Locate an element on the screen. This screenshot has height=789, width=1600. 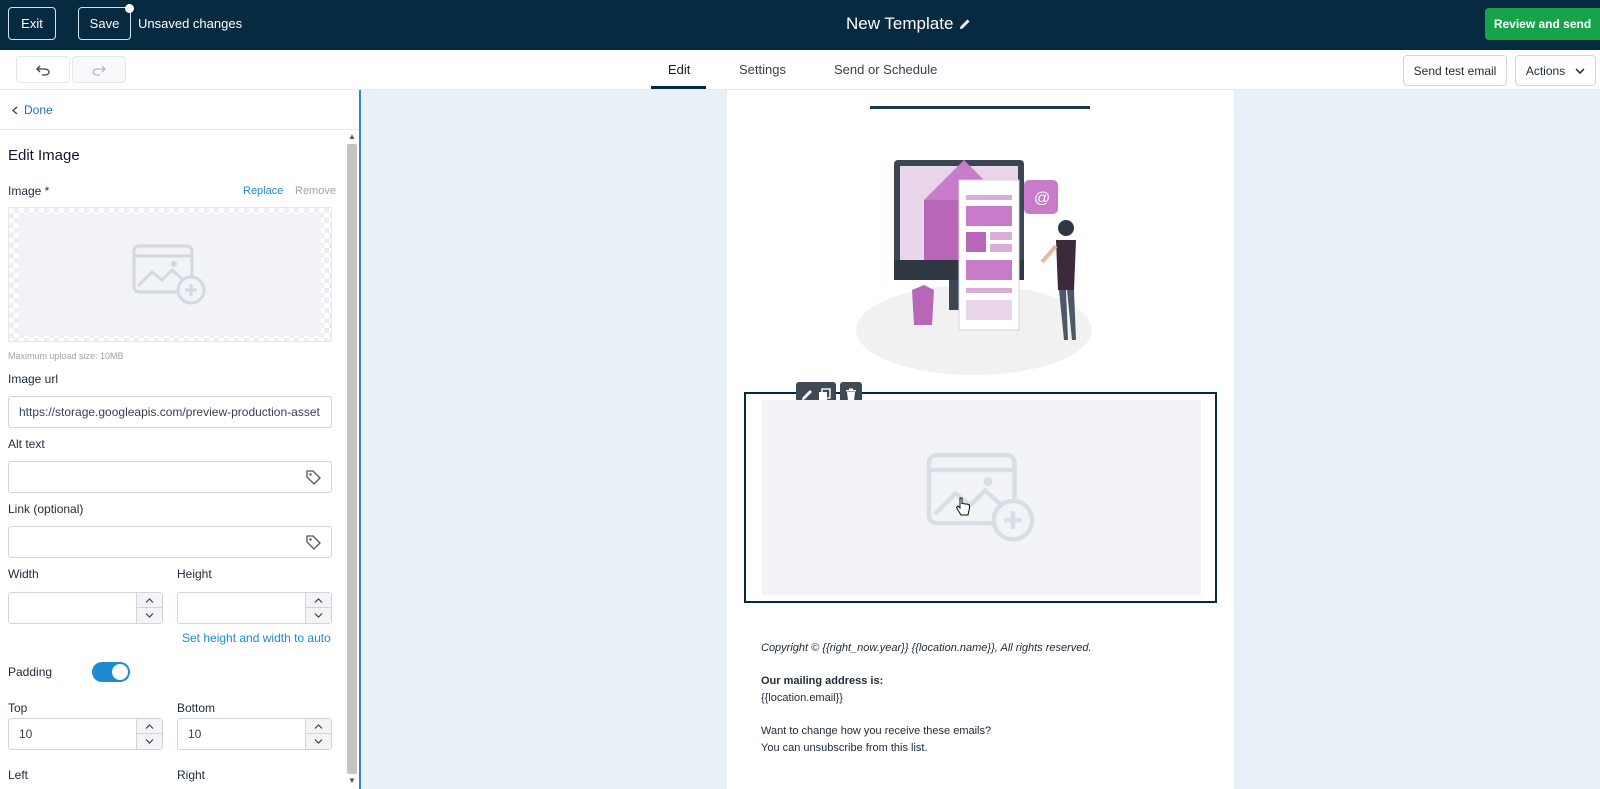
scroll-down-arrow: ▼ is located at coordinates (352, 780).